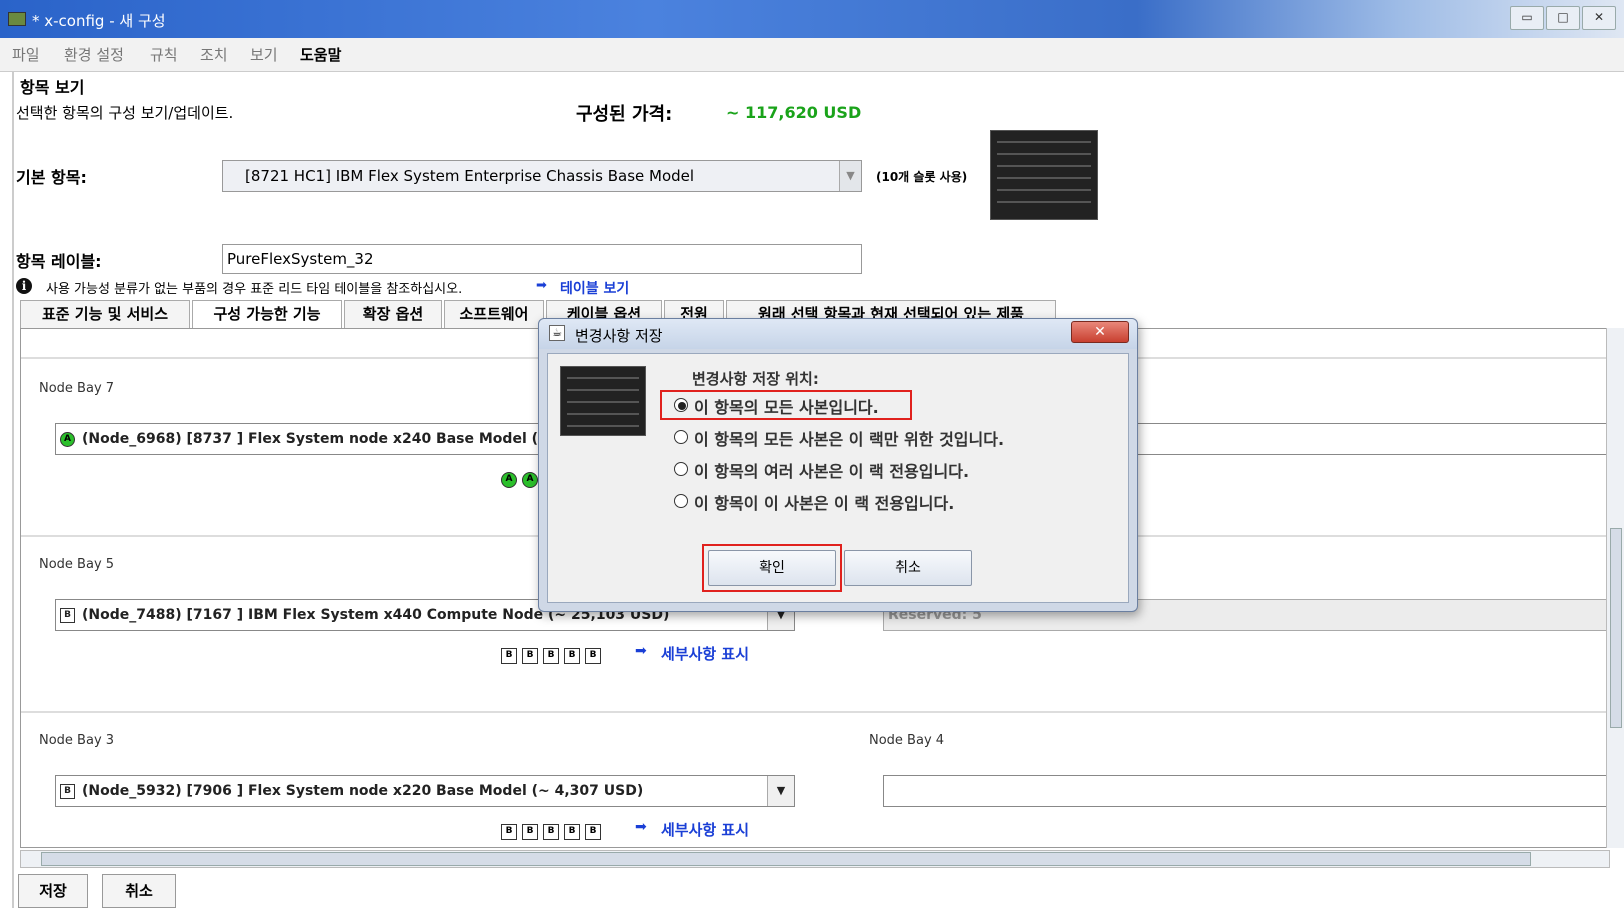 The height and width of the screenshot is (908, 1624). I want to click on node-bay-3-label: Node Bay 3, so click(77, 740).